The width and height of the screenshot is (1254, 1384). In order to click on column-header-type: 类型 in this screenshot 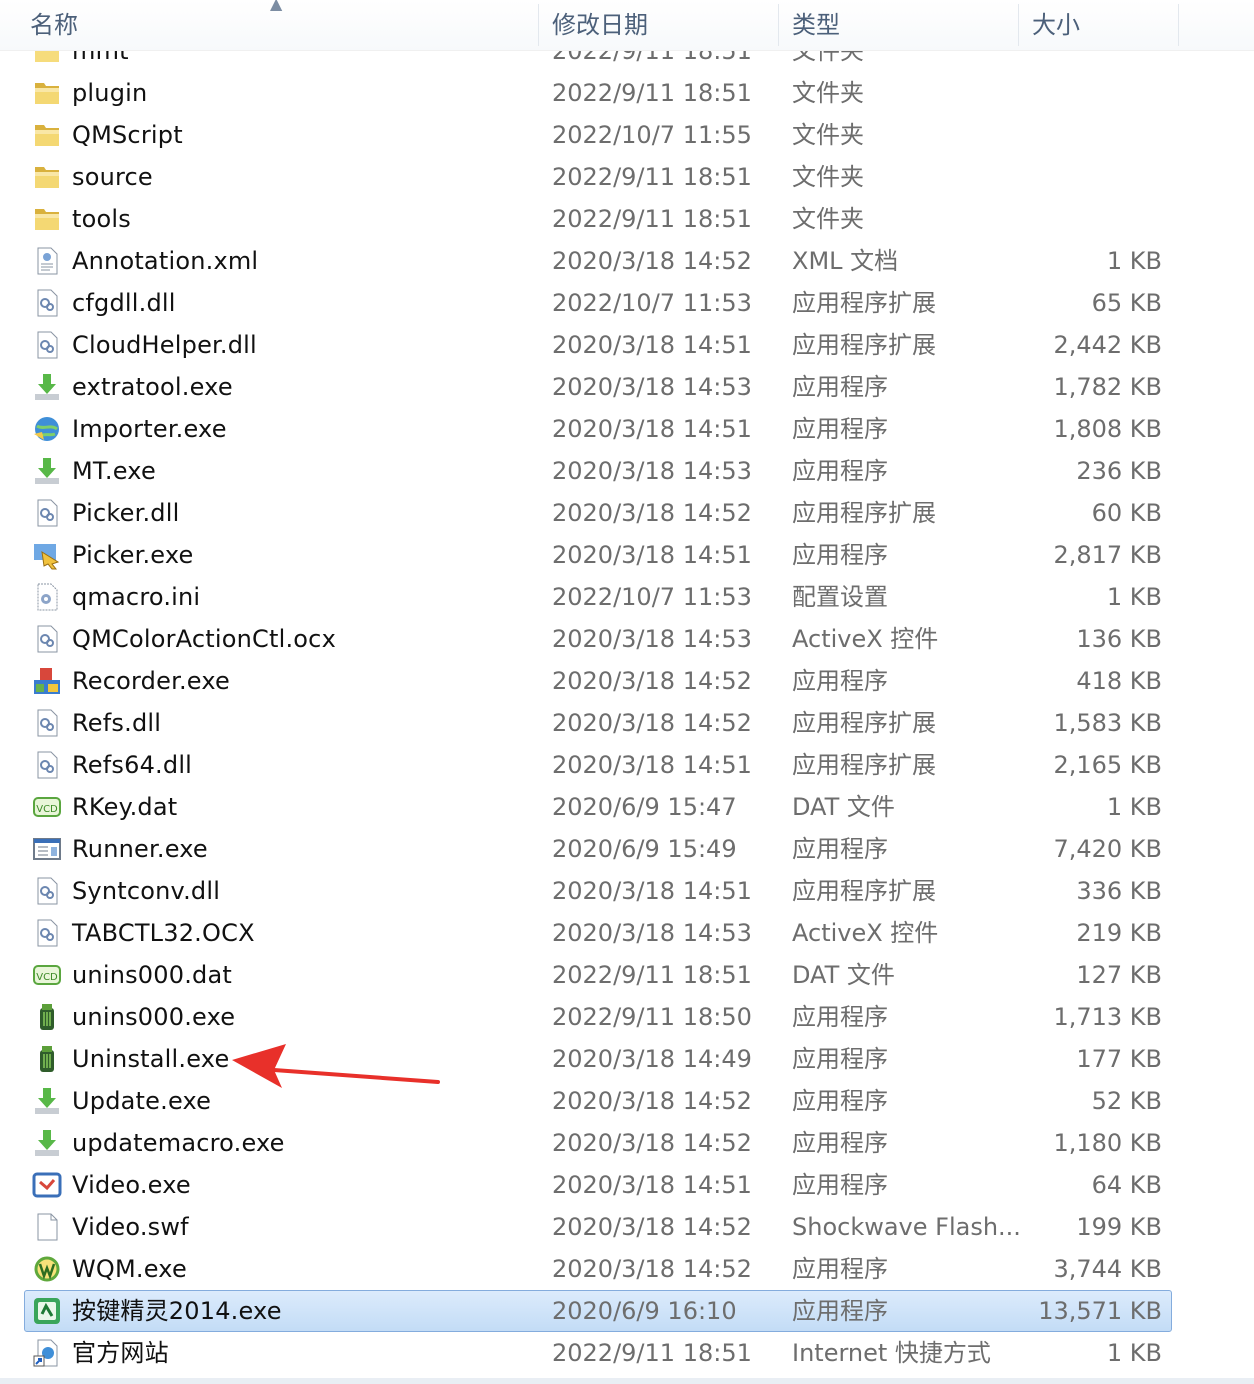, I will do `click(816, 25)`.